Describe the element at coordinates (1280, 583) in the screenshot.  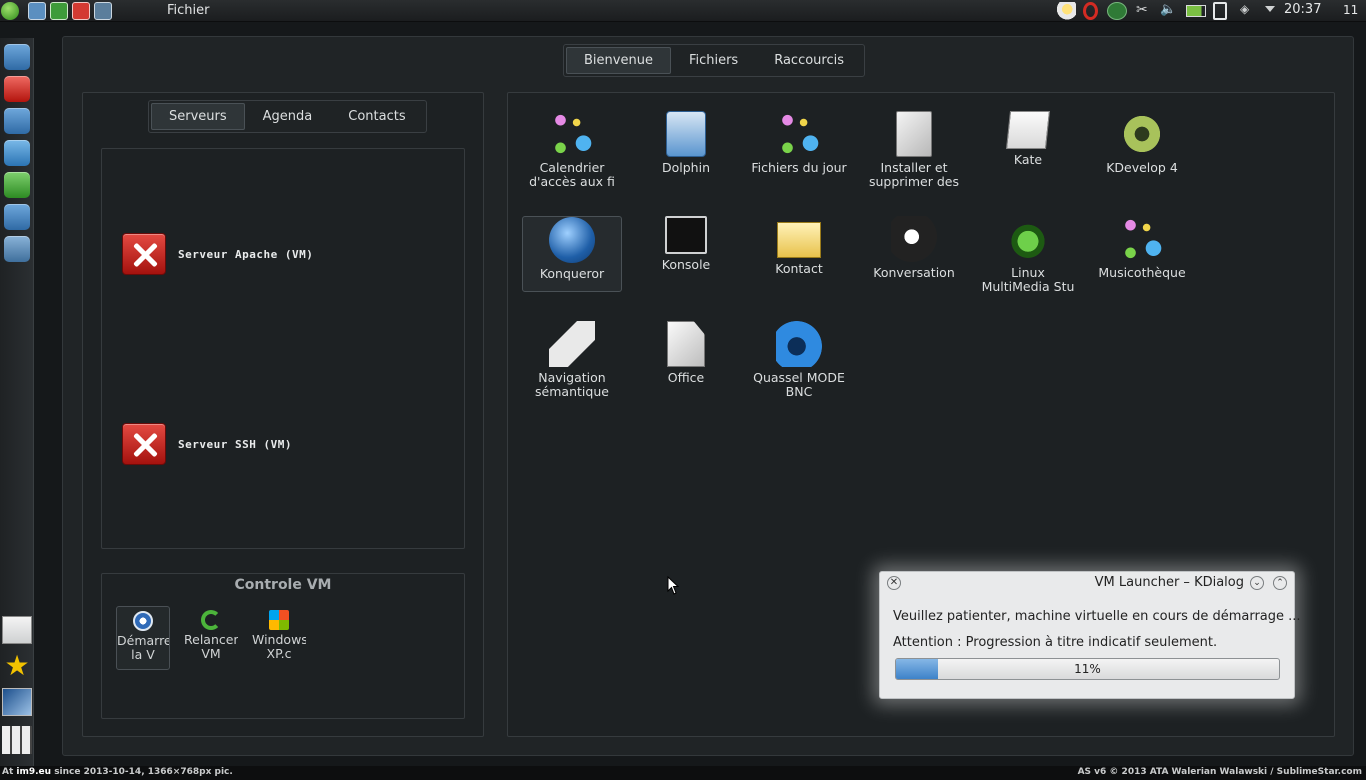
I see `dialog-maximize-button: ⌃` at that location.